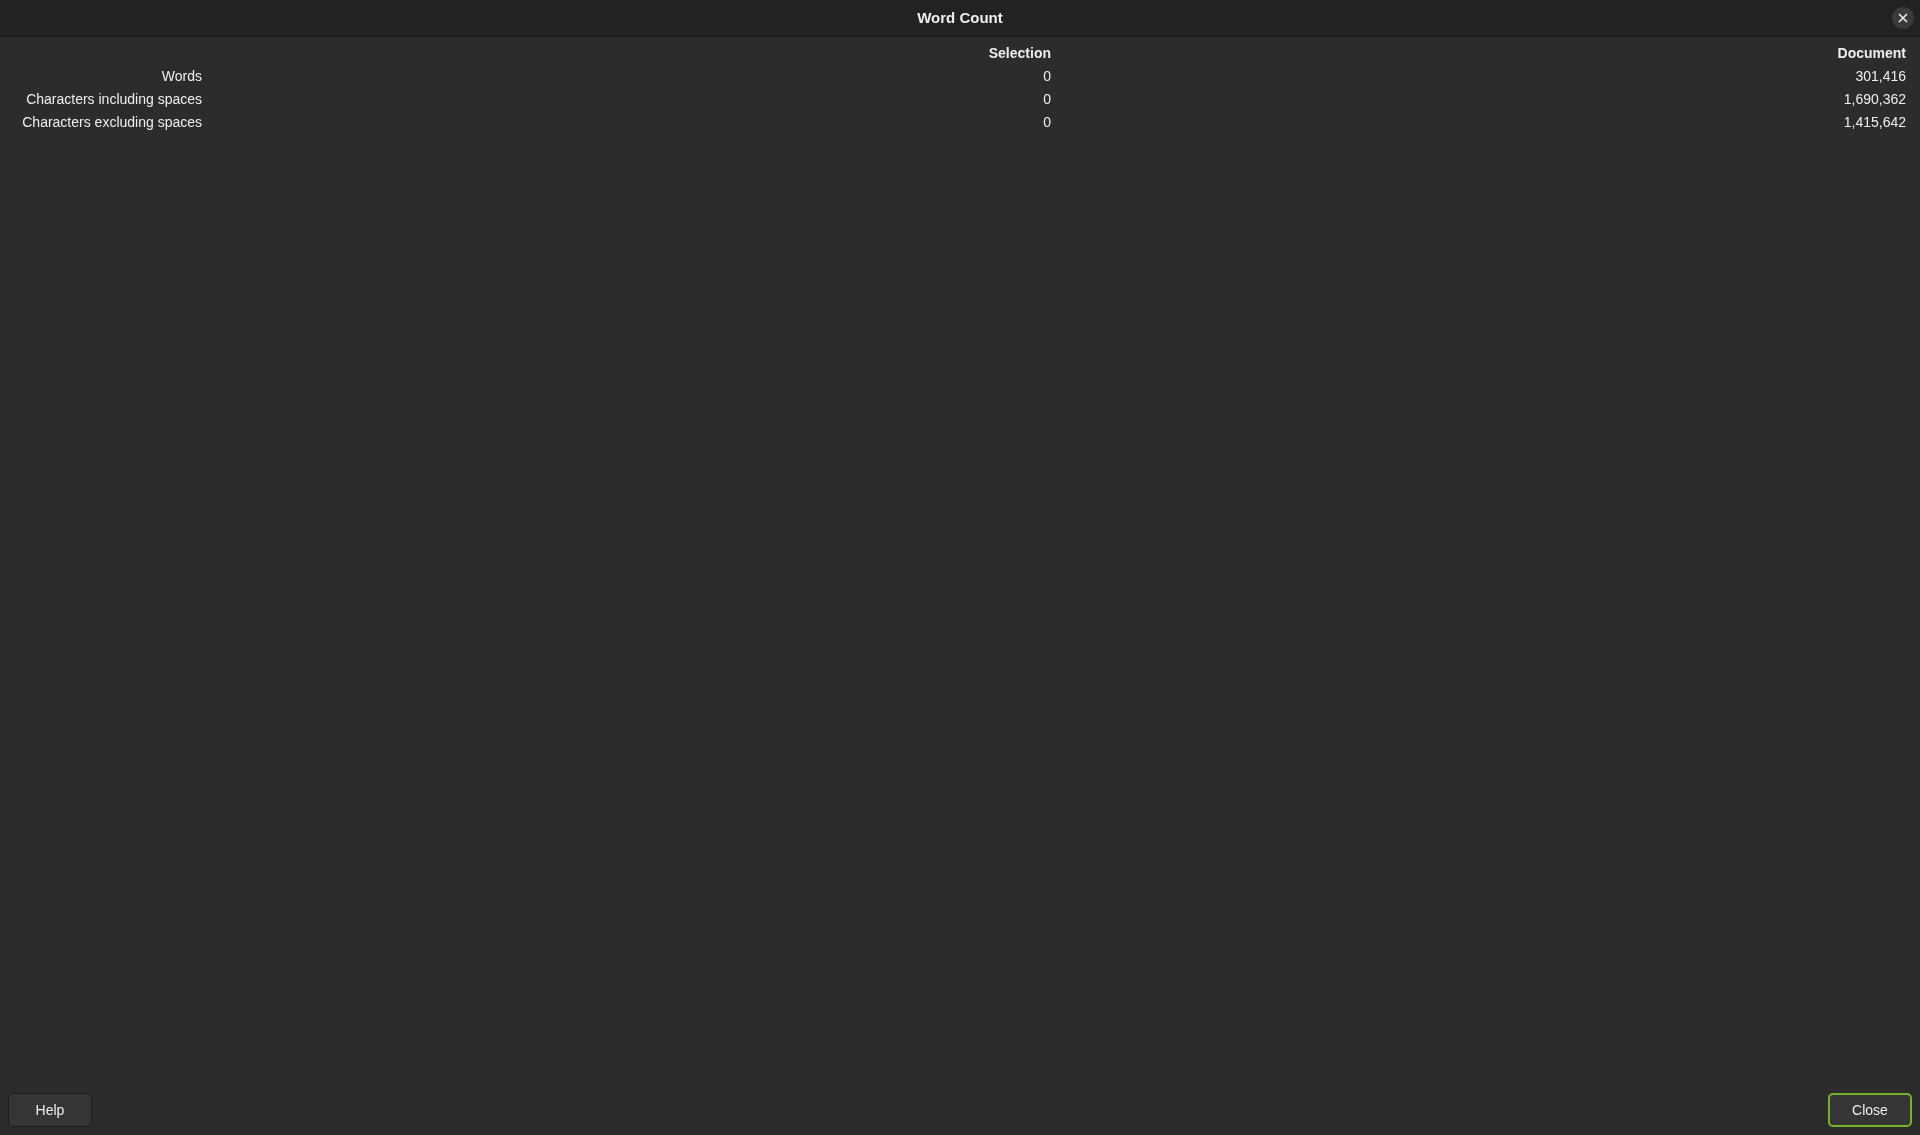 This screenshot has width=1920, height=1135. Describe the element at coordinates (114, 99) in the screenshot. I see `row-label: Characters including spaces` at that location.